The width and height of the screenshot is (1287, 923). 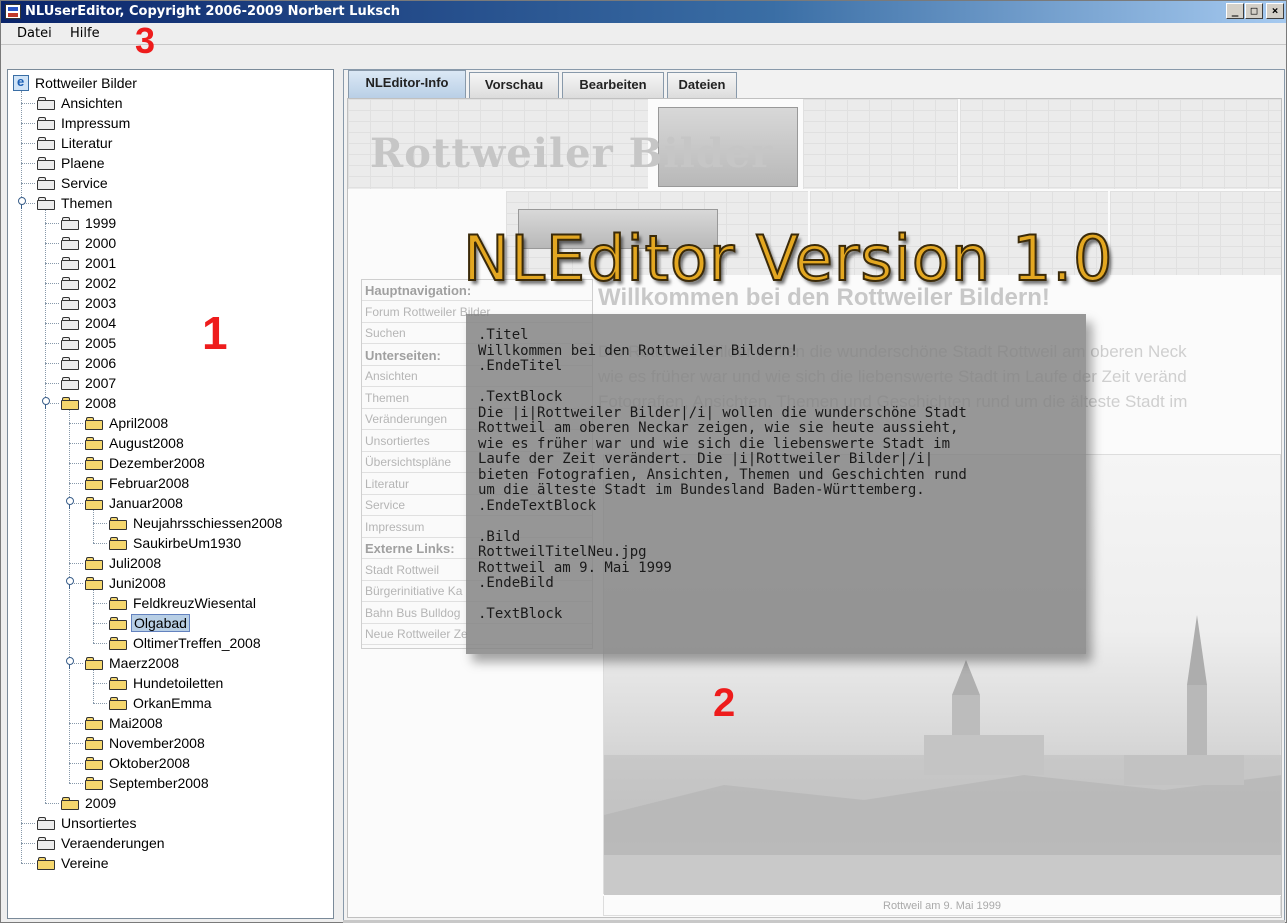 What do you see at coordinates (137, 583) in the screenshot?
I see `tree-item-label: Juni2008` at bounding box center [137, 583].